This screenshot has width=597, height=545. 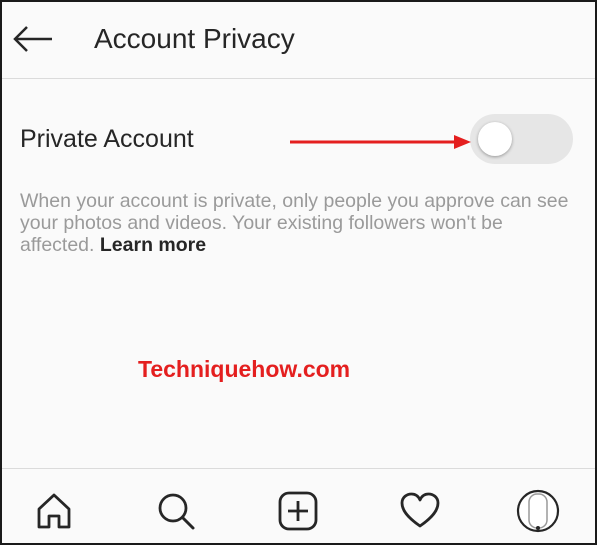 I want to click on profile-avatar-icon, so click(x=538, y=511).